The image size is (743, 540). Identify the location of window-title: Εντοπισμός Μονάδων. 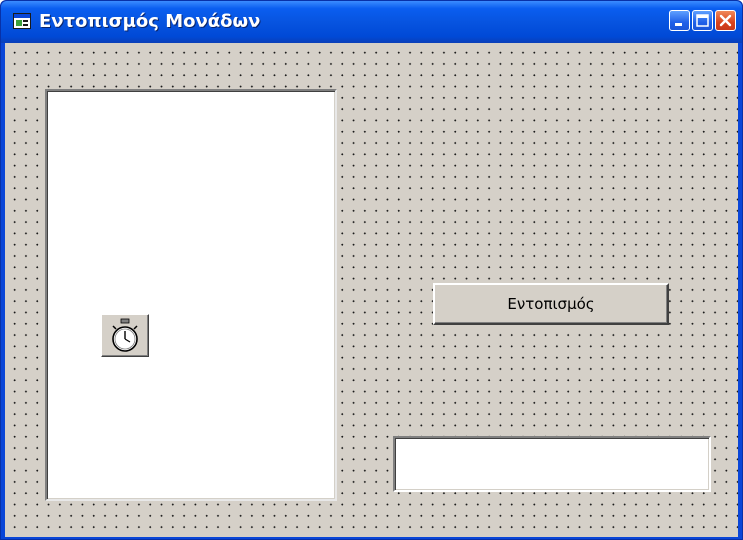
(150, 21).